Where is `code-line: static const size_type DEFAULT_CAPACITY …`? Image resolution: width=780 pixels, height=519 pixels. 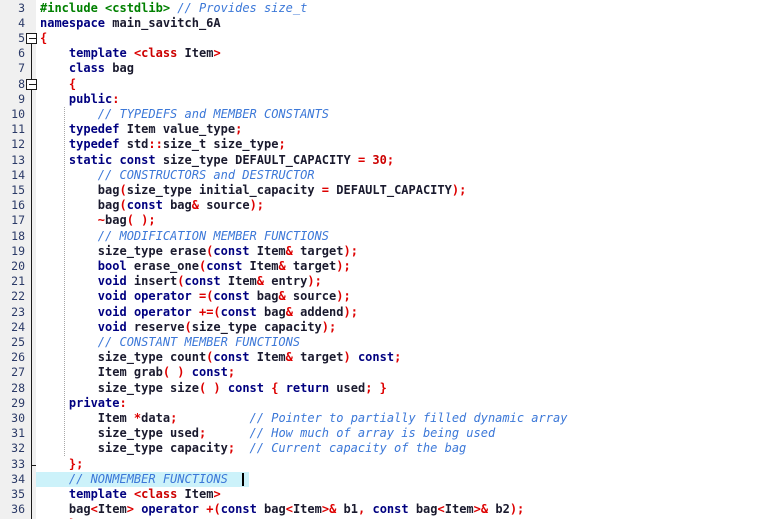 code-line: static const size_type DEFAULT_CAPACITY … is located at coordinates (217, 160).